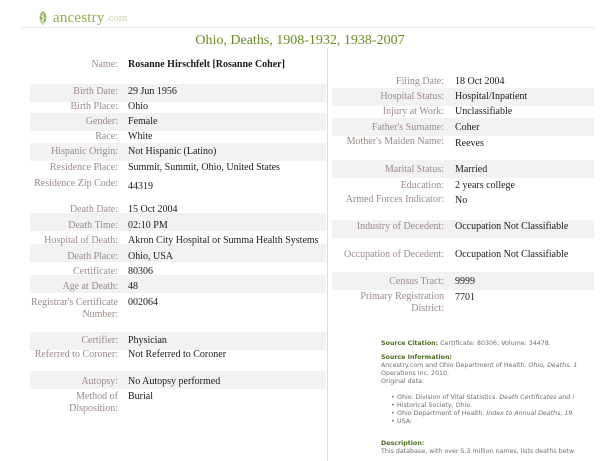  Describe the element at coordinates (147, 340) in the screenshot. I see `certifier-value: Physician` at that location.